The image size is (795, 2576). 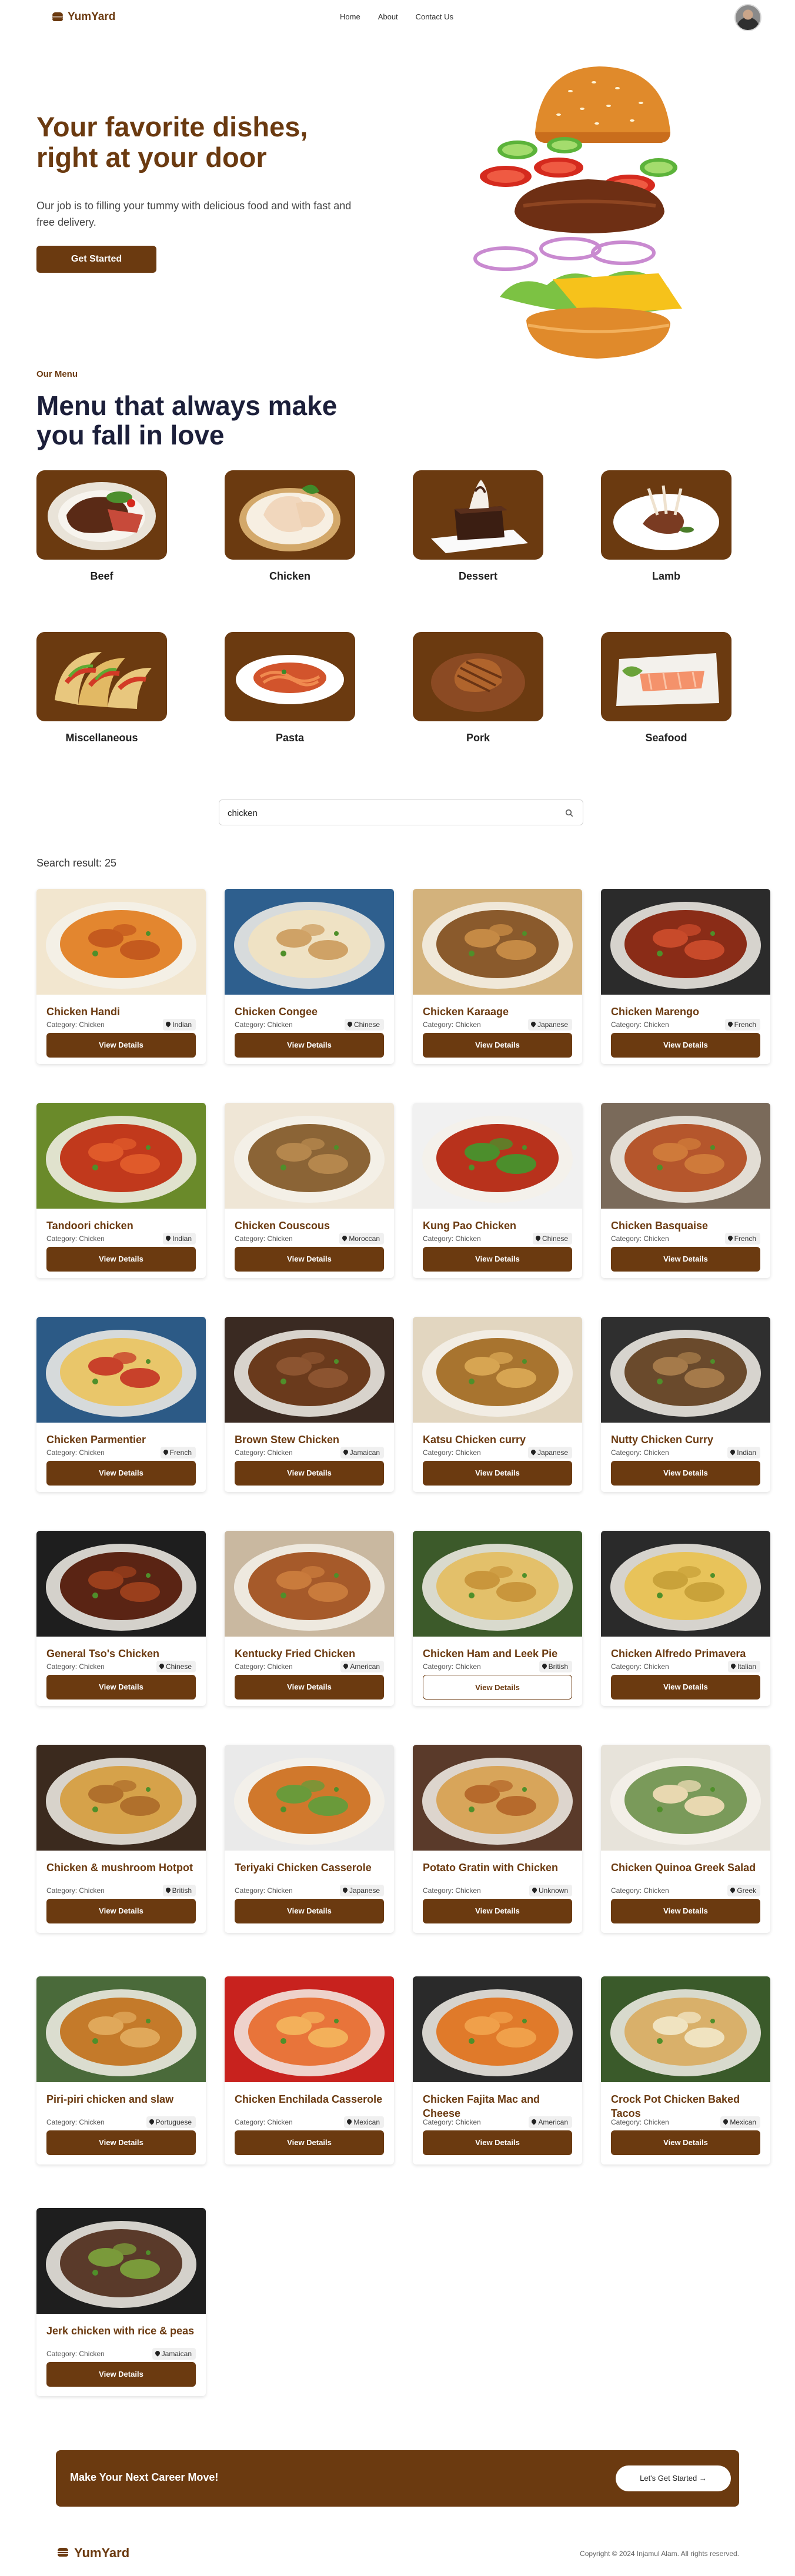 I want to click on recipe-name: Chicken Basquaise, so click(x=660, y=1226).